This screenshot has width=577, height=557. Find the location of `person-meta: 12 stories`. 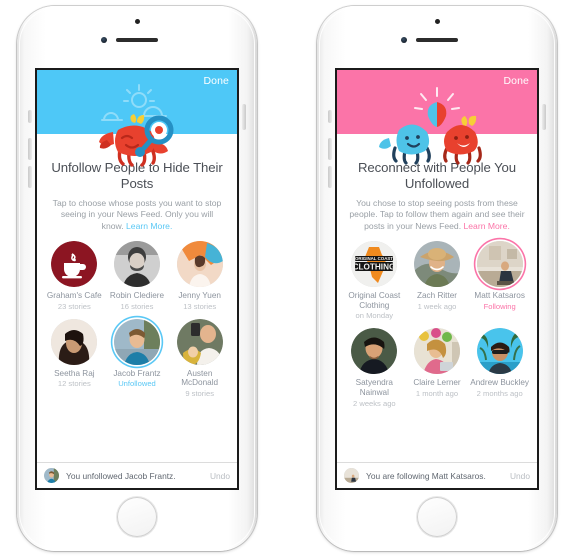

person-meta: 12 stories is located at coordinates (74, 384).